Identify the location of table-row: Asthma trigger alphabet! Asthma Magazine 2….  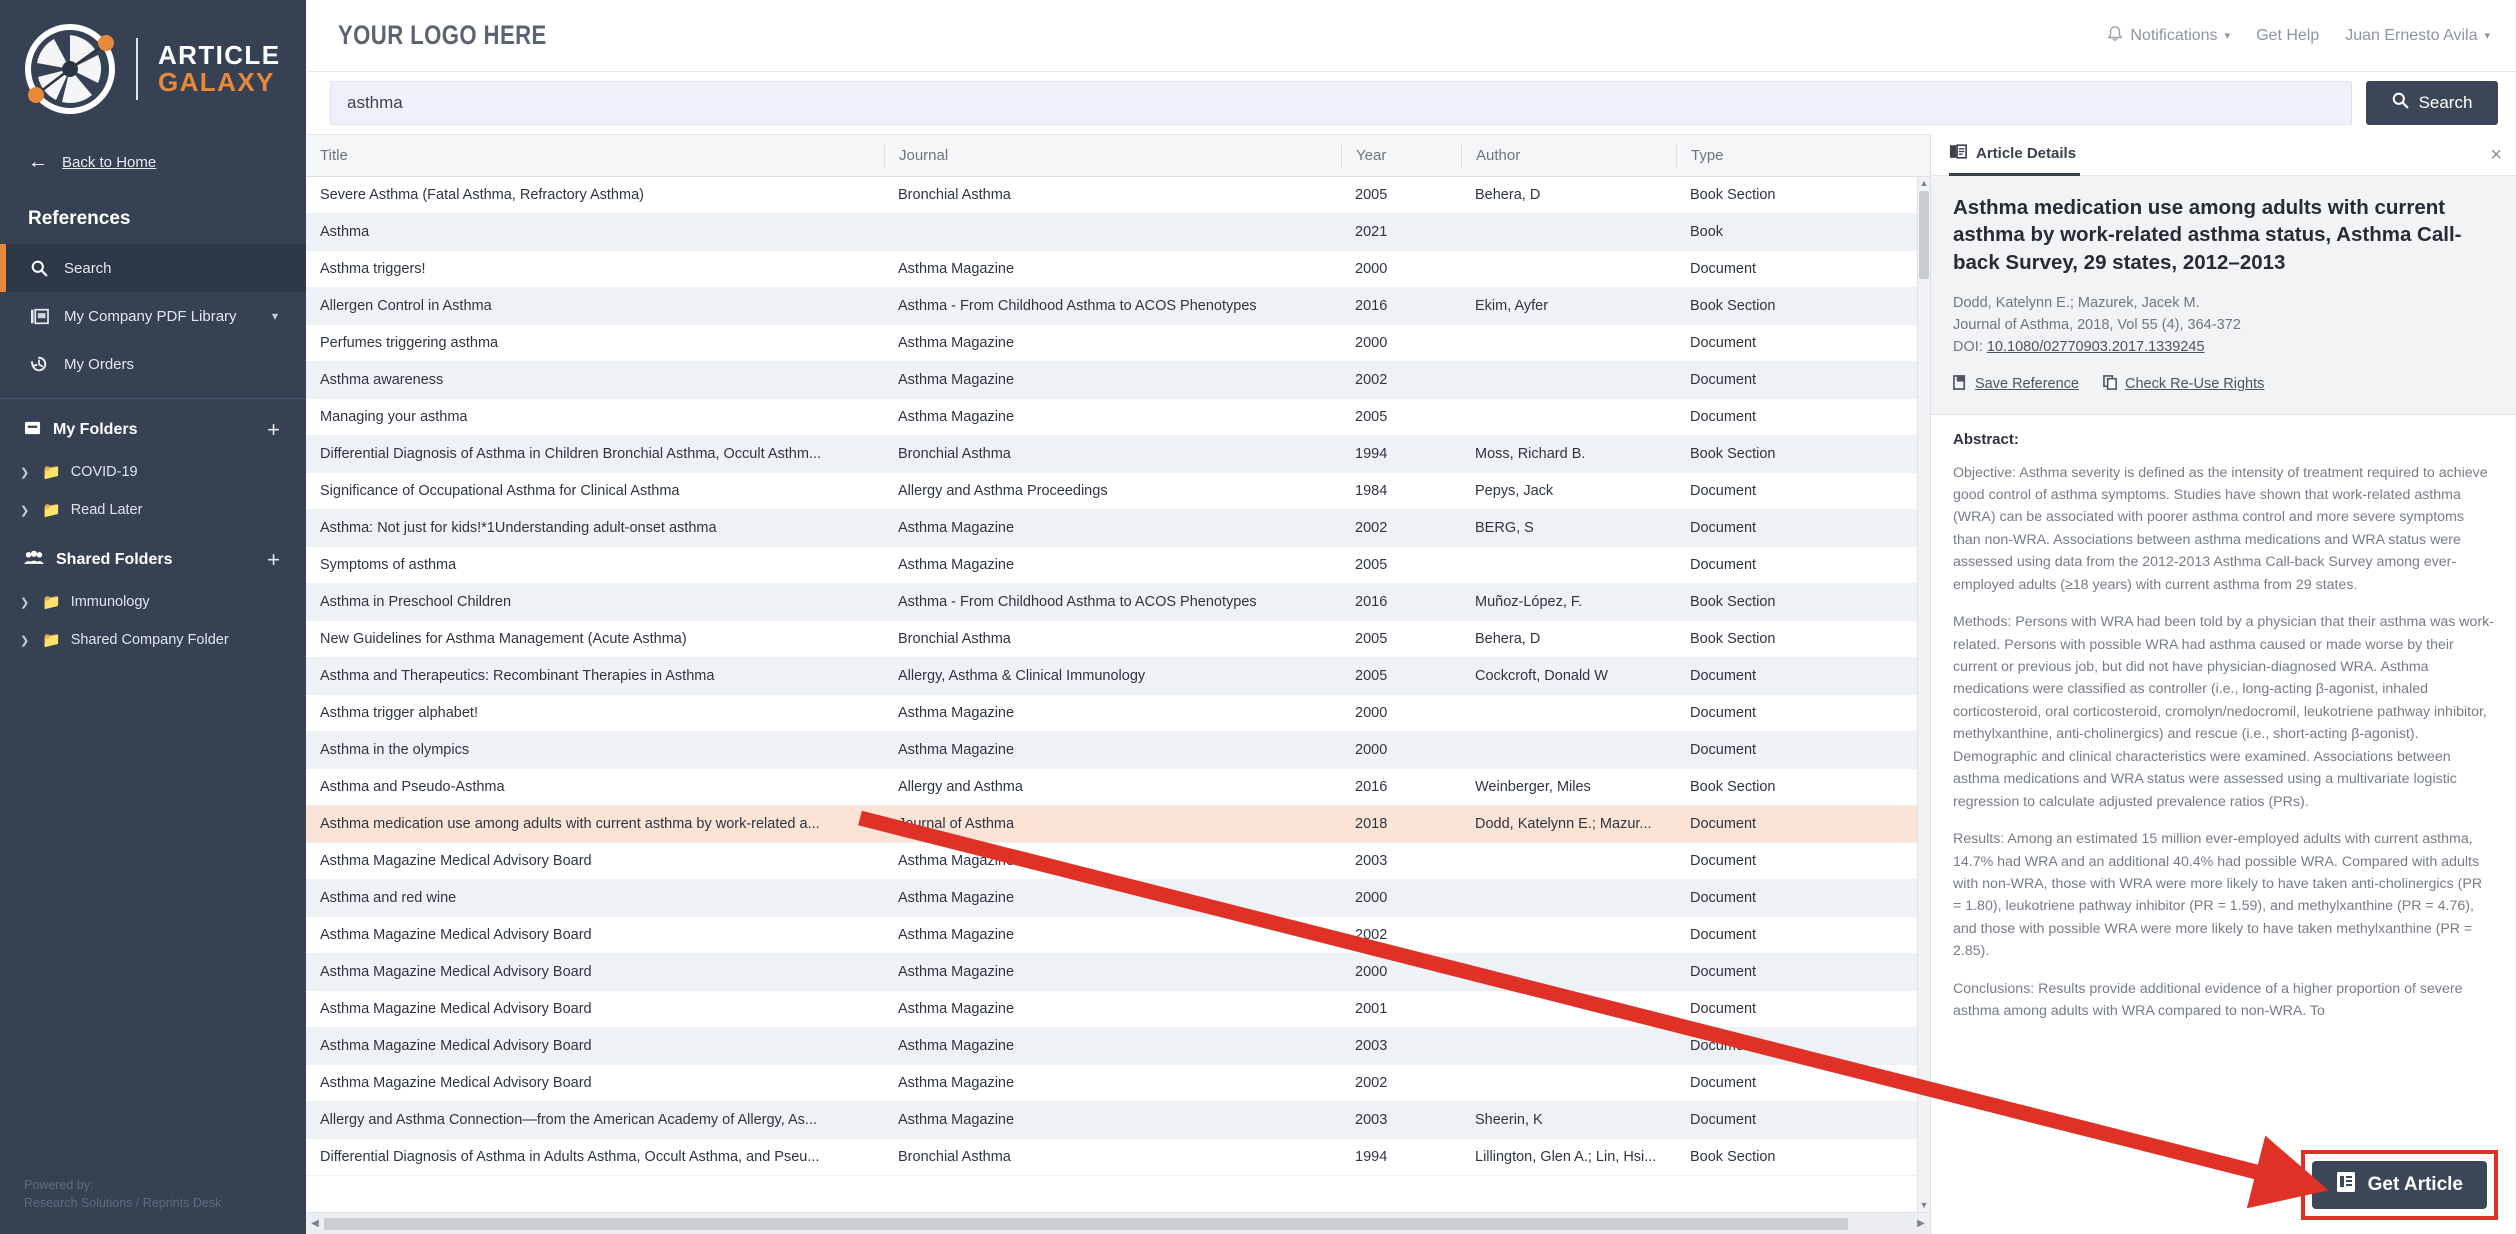
(1118, 713).